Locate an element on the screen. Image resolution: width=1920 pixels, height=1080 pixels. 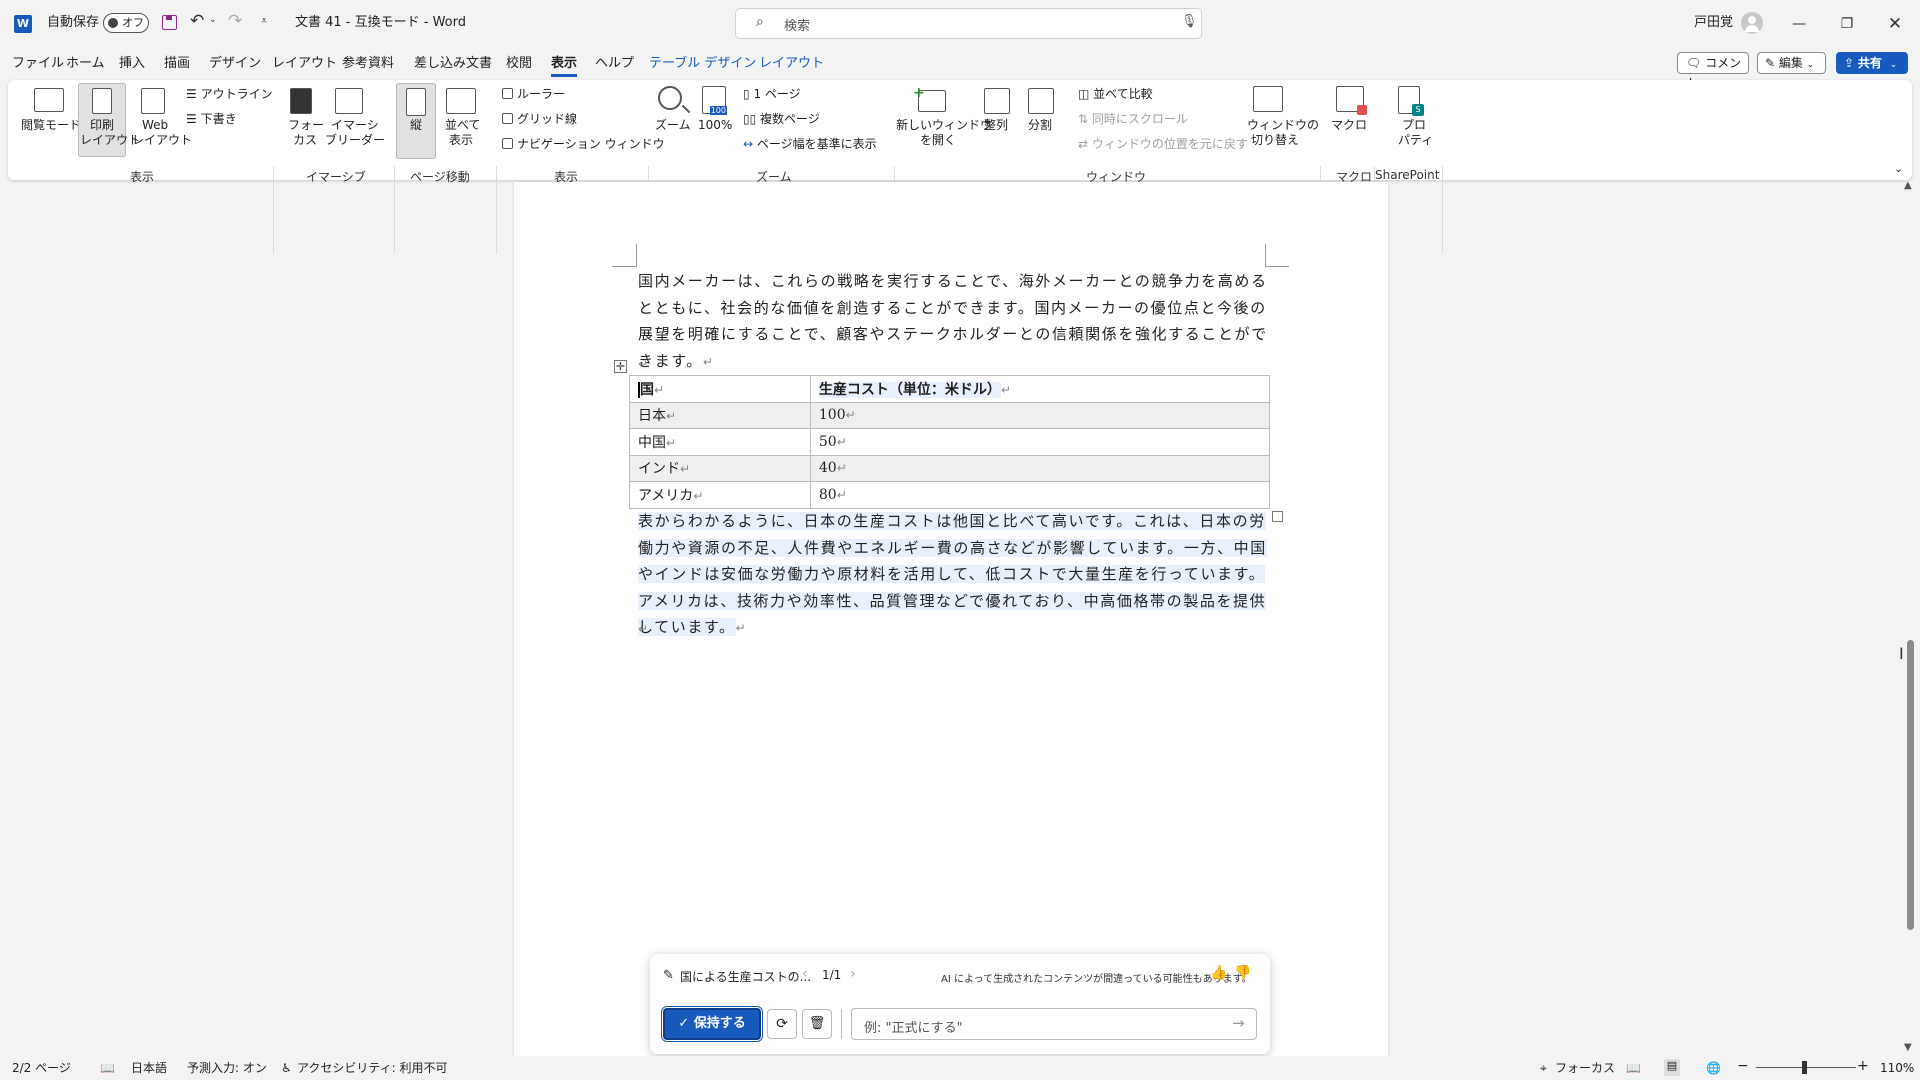
properties-label-2: パティ is located at coordinates (1415, 140).